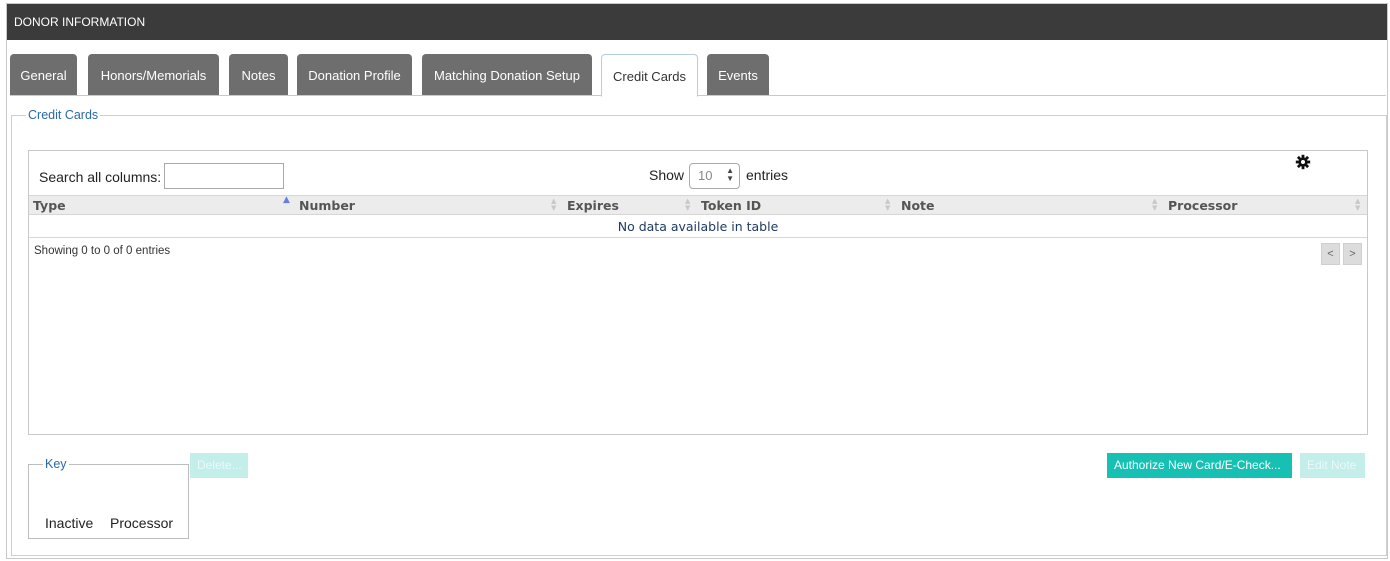  Describe the element at coordinates (162, 205) in the screenshot. I see `column-header-type: Type ▲` at that location.